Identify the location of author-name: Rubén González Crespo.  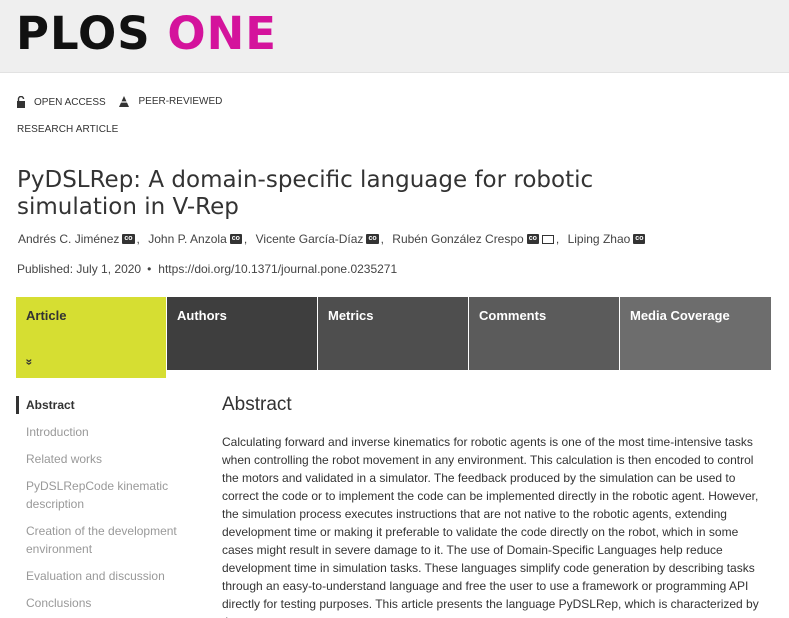
(458, 239).